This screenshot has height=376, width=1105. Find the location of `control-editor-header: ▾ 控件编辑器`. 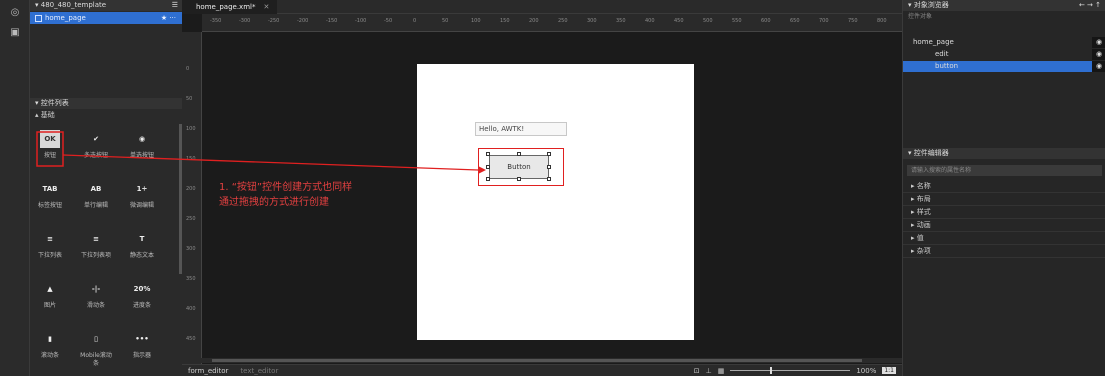

control-editor-header: ▾ 控件编辑器 is located at coordinates (1004, 153).